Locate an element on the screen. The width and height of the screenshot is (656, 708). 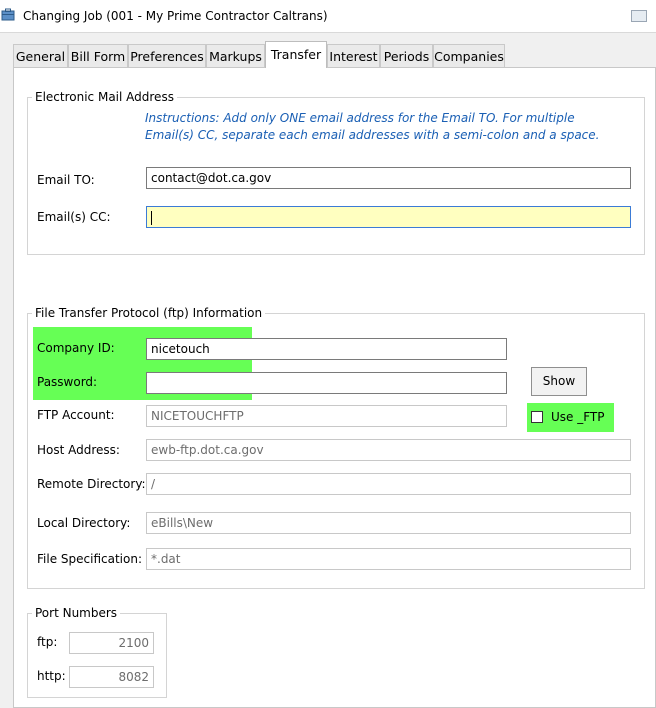
remote-directory-field: / is located at coordinates (388, 484).